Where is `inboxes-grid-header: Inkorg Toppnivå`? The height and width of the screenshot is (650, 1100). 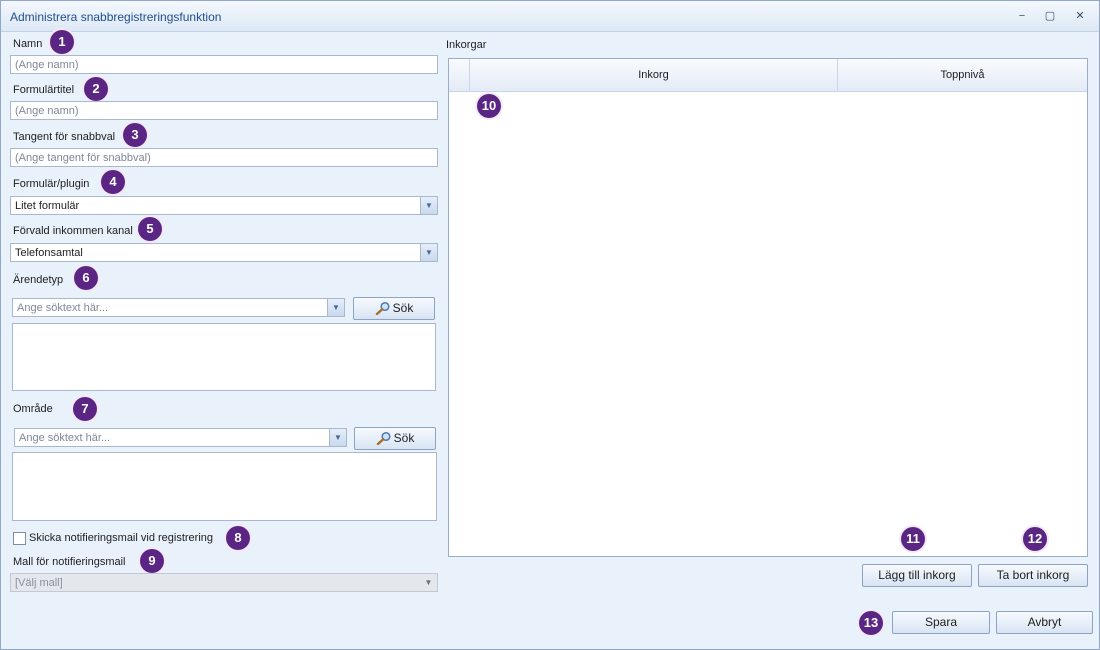
inboxes-grid-header: Inkorg Toppnivå is located at coordinates (768, 75).